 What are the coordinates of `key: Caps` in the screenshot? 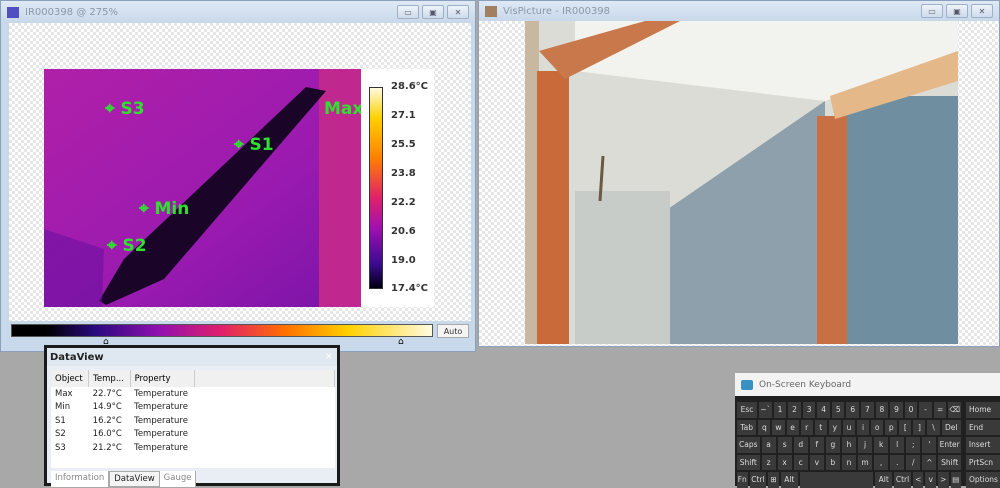 It's located at (748, 445).